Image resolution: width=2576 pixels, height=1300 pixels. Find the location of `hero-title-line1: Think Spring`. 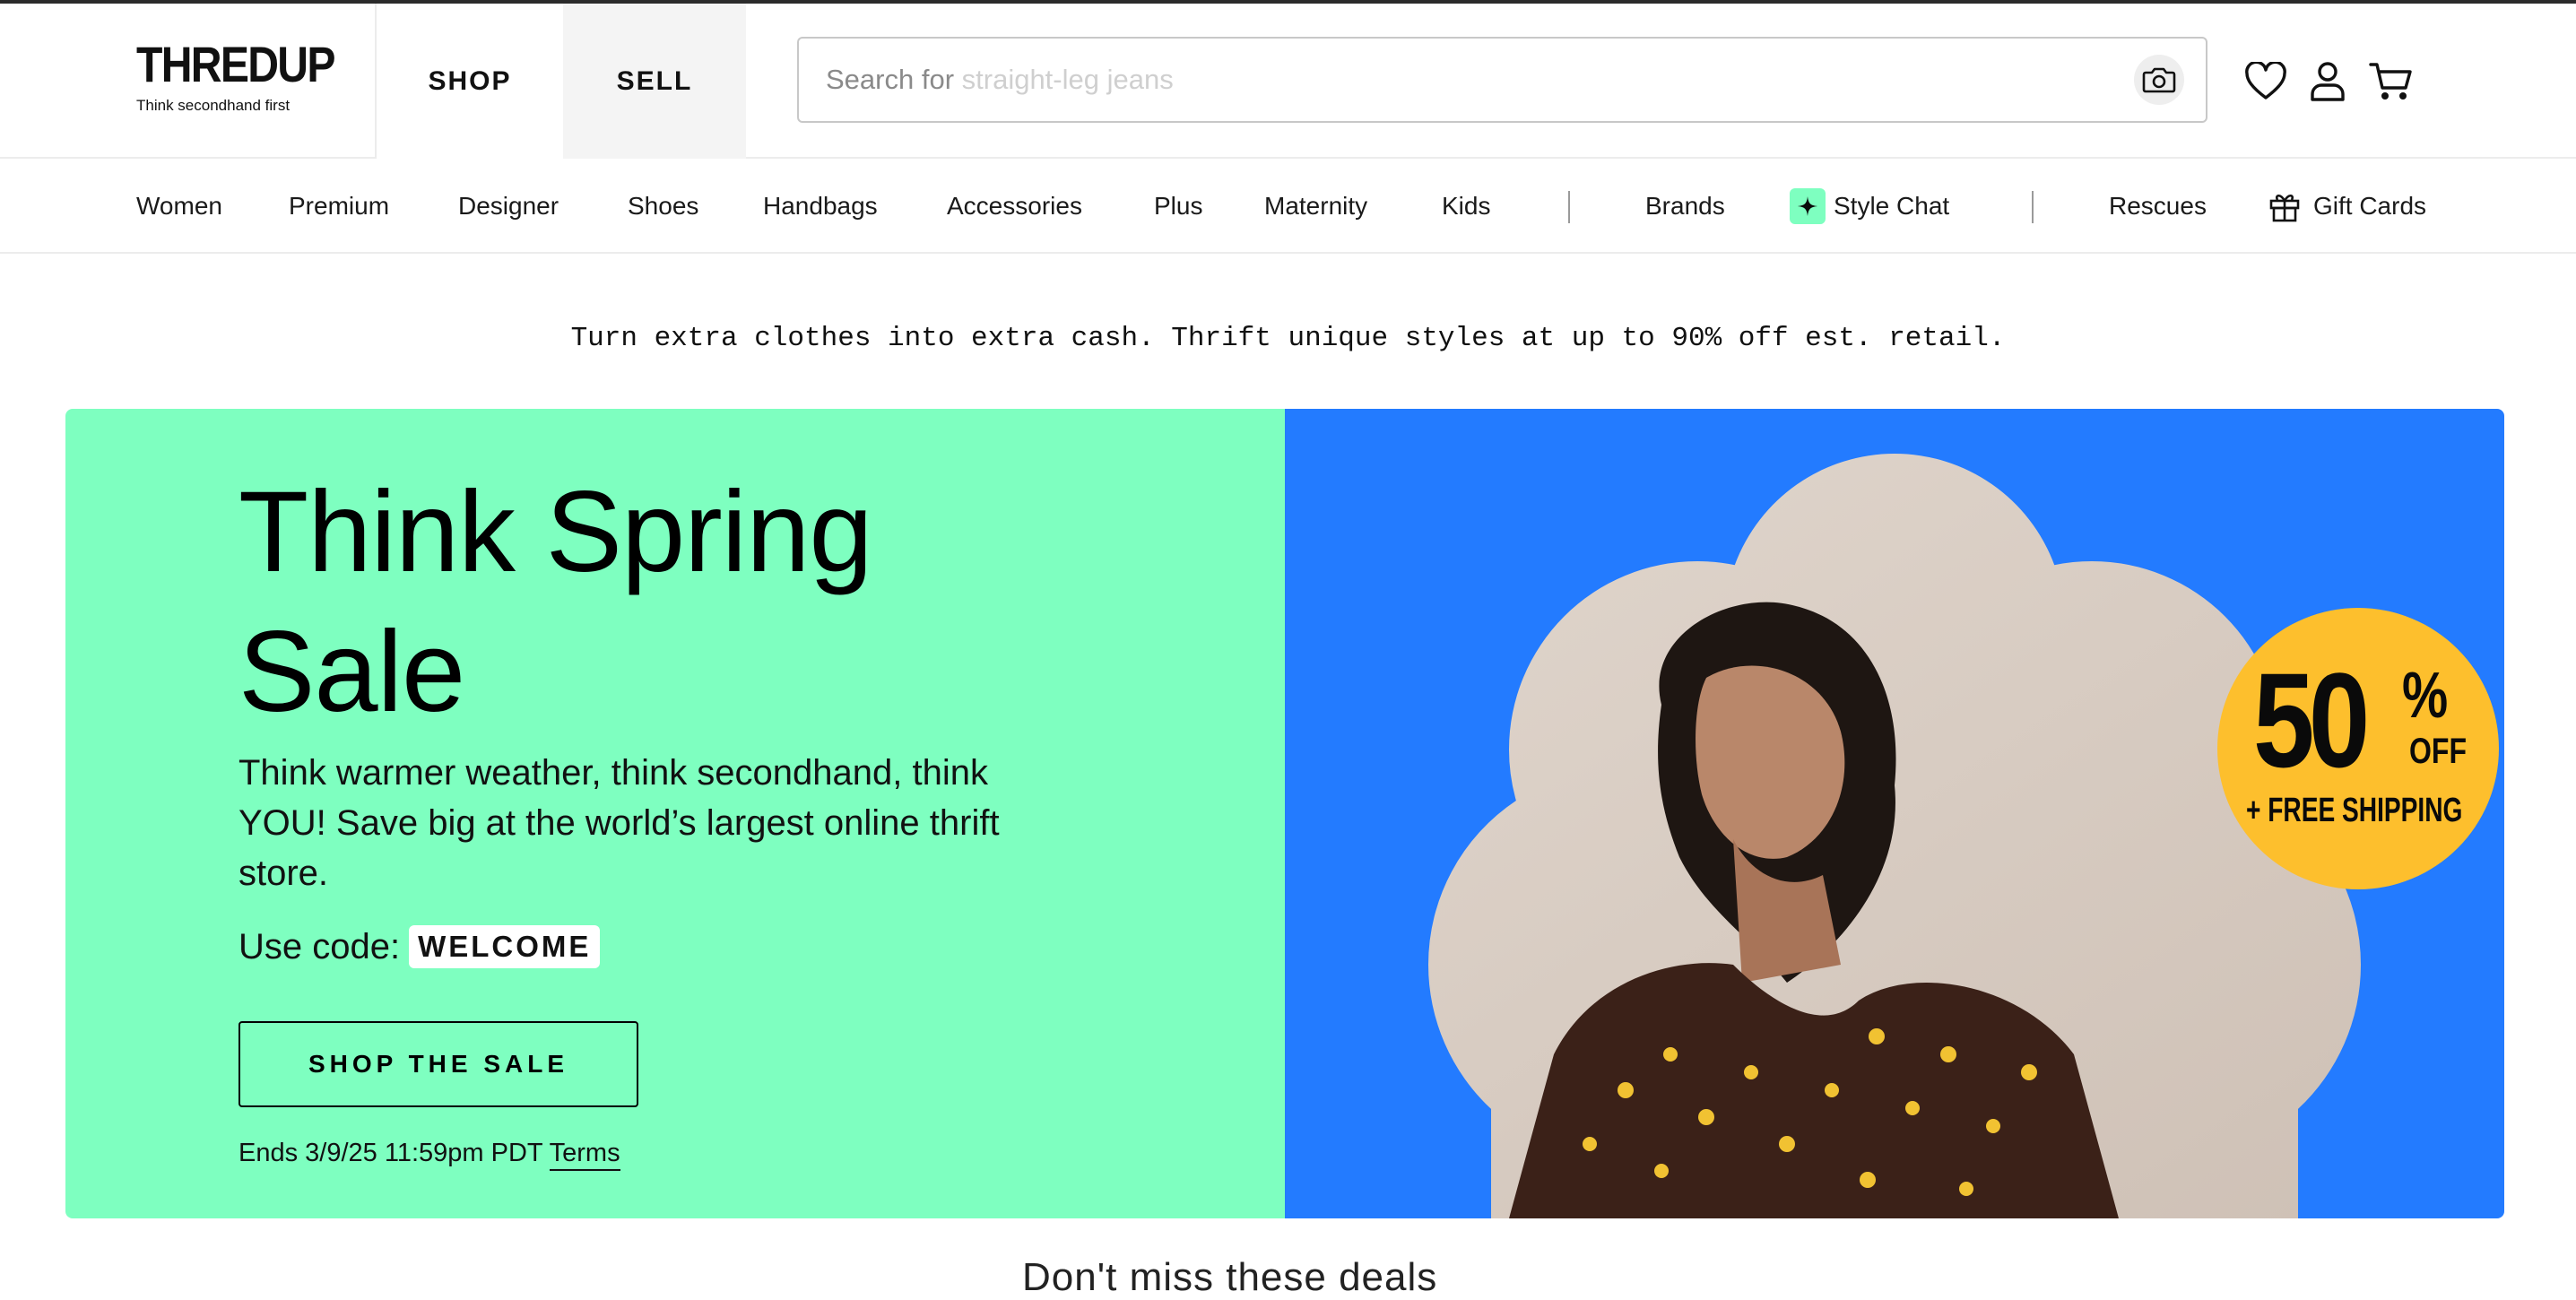

hero-title-line1: Think Spring is located at coordinates (556, 532).